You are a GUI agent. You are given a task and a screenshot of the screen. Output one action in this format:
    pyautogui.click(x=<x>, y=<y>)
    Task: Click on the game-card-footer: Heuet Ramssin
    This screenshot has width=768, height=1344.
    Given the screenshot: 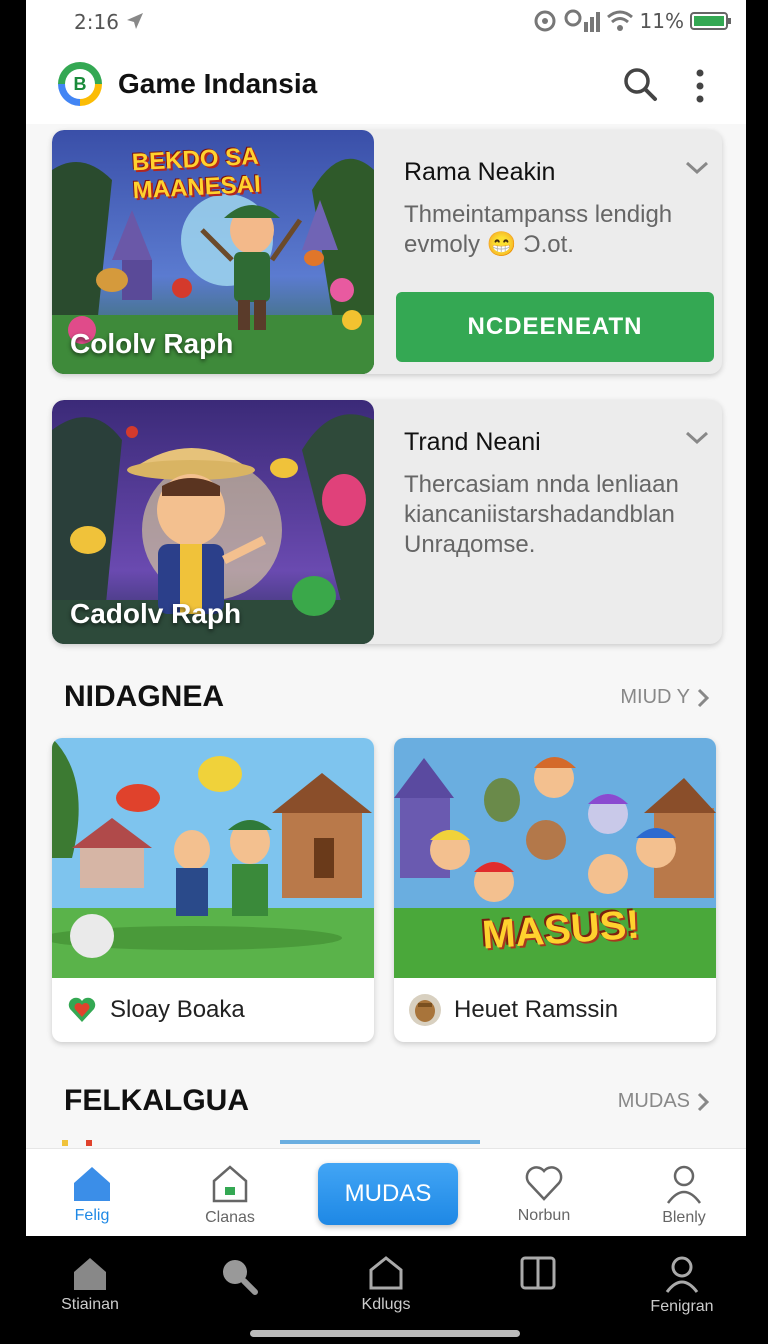 What is the action you would take?
    pyautogui.click(x=555, y=1010)
    